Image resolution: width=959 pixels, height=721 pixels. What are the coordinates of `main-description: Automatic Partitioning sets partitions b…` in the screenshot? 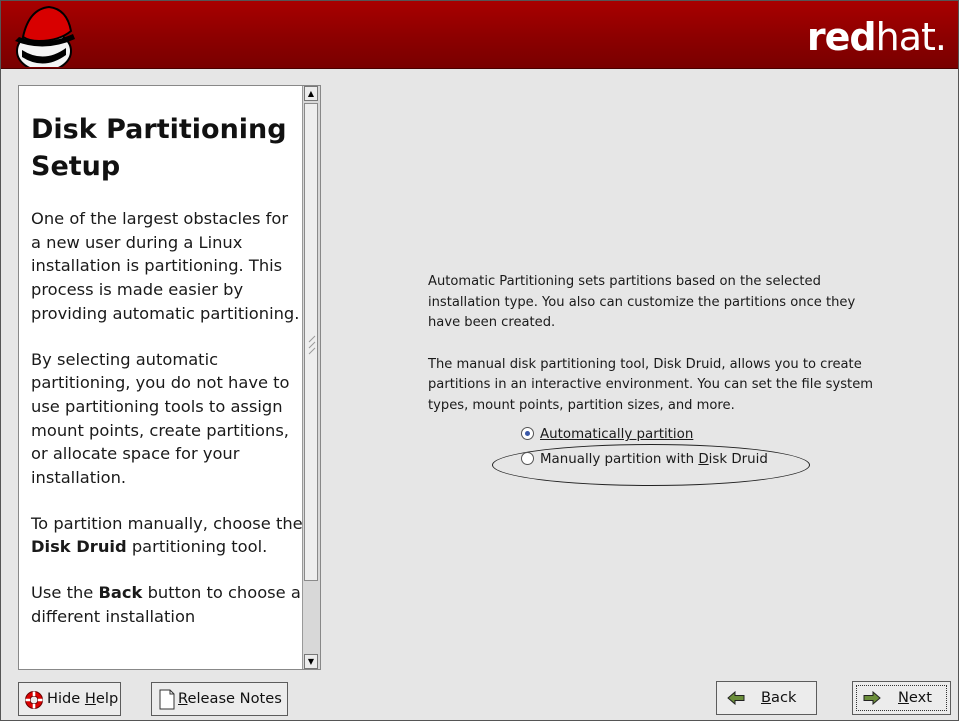 It's located at (653, 354).